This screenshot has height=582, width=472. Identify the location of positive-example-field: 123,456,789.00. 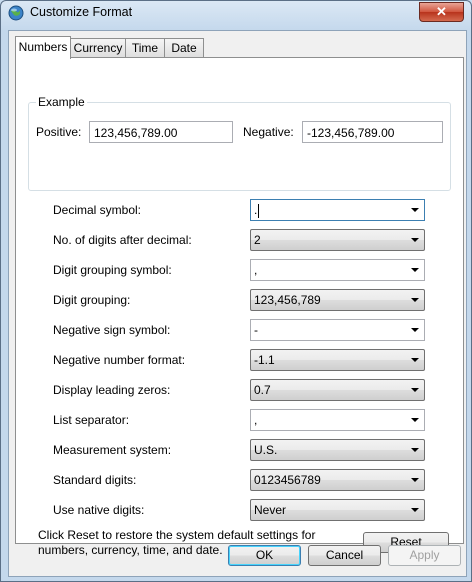
(161, 132).